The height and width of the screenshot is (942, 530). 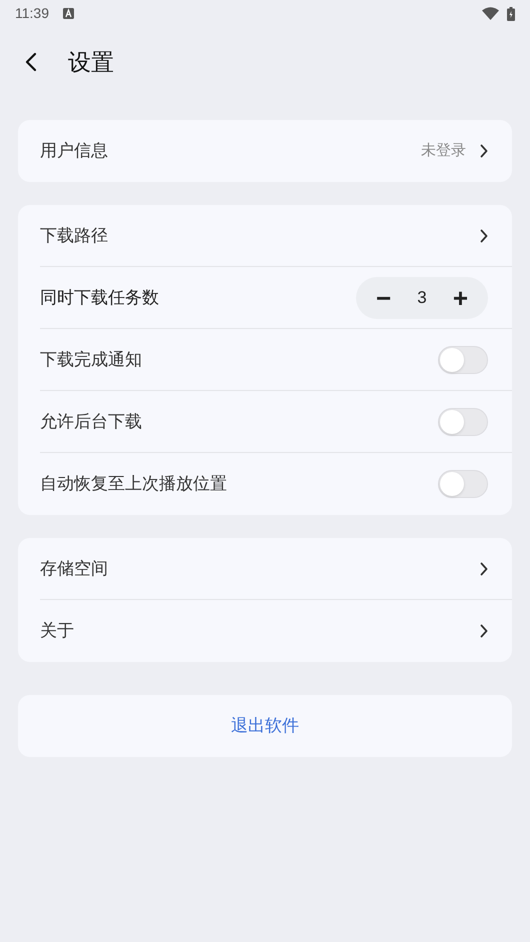 I want to click on exit-button: 退出软件, so click(x=265, y=726).